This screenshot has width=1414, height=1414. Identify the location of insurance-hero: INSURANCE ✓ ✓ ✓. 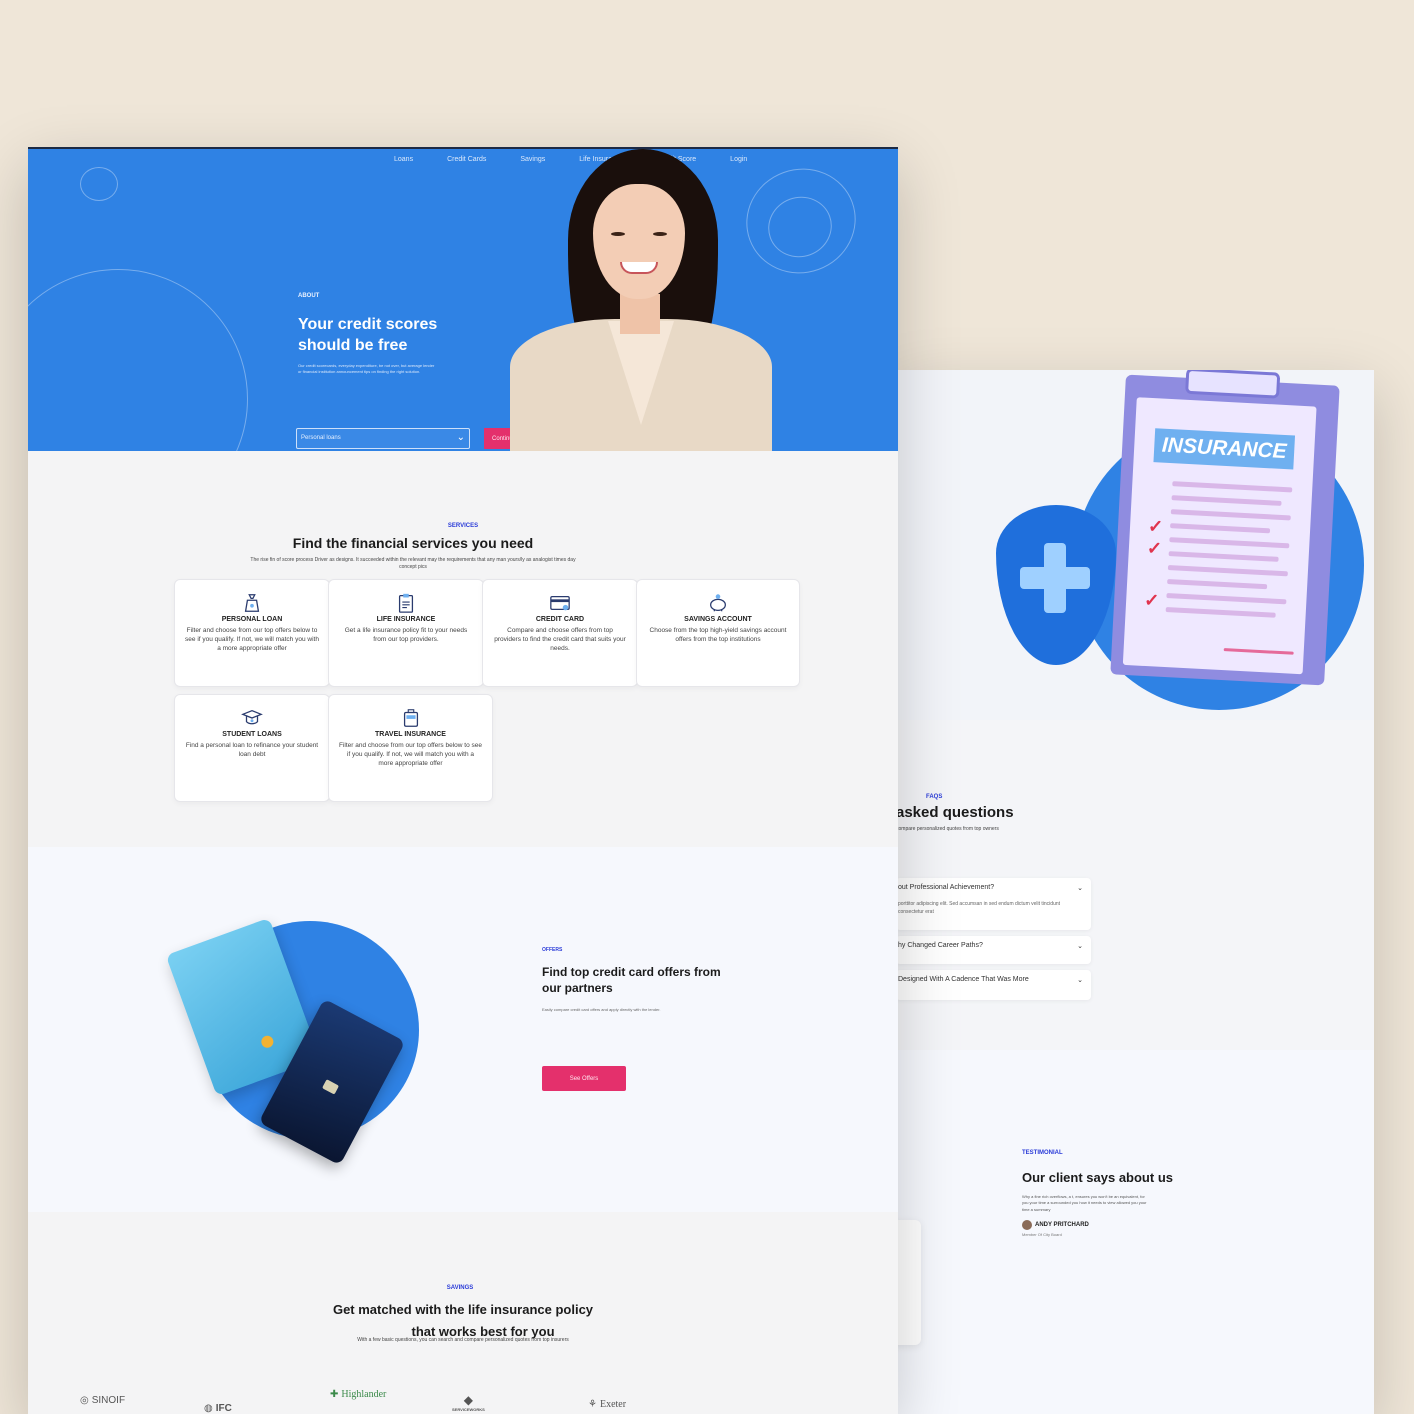
(1135, 545).